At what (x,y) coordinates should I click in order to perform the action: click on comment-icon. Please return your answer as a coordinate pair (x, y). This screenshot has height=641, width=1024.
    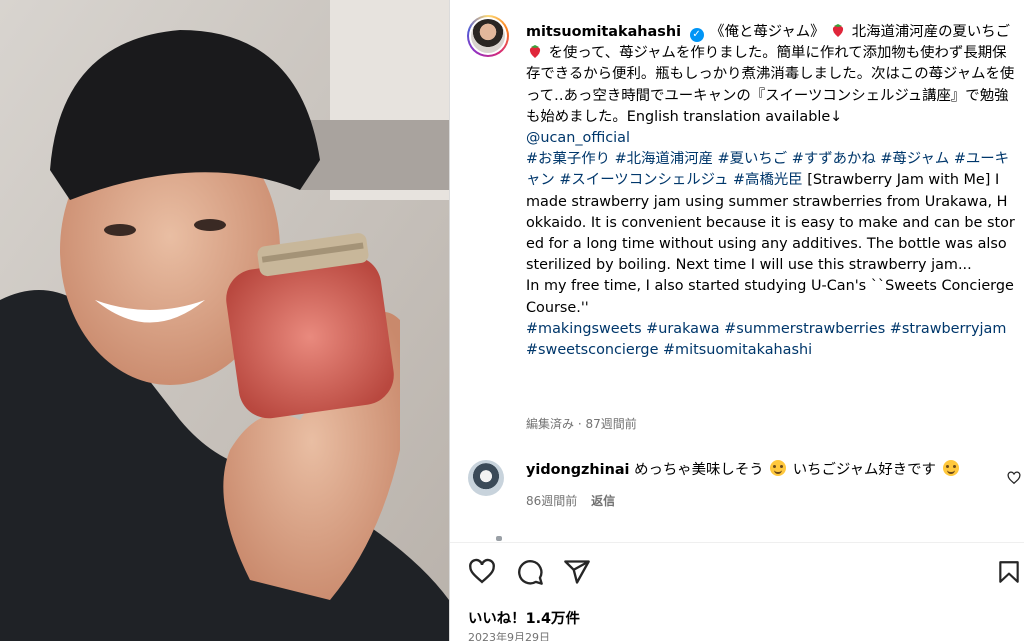
    Looking at the image, I should click on (530, 572).